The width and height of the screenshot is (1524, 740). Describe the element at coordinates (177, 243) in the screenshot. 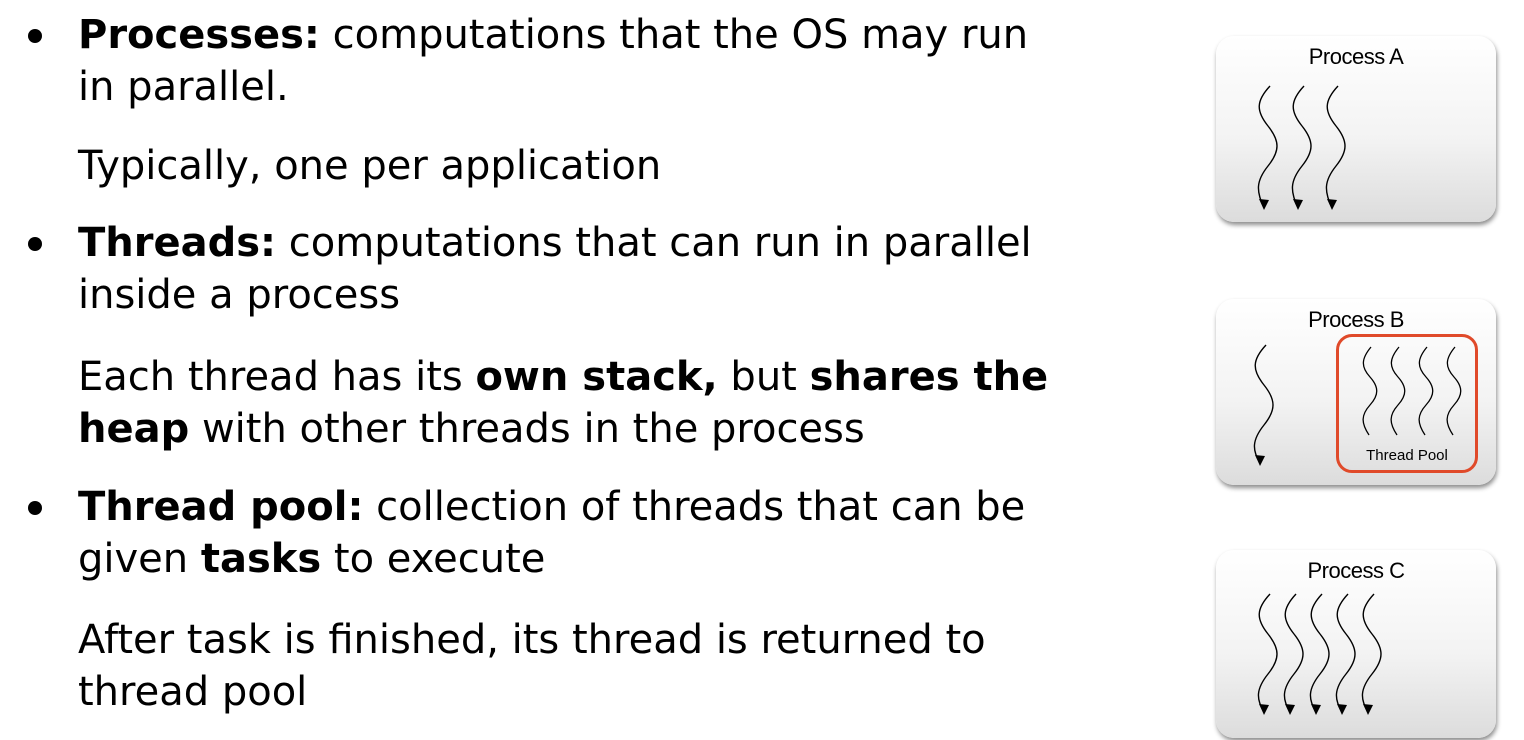

I see `threads-term: Threads:` at that location.